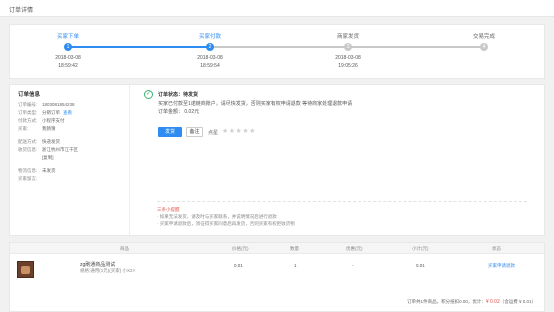 The width and height of the screenshot is (554, 312). I want to click on info-key: 付款方式:, so click(28, 120).